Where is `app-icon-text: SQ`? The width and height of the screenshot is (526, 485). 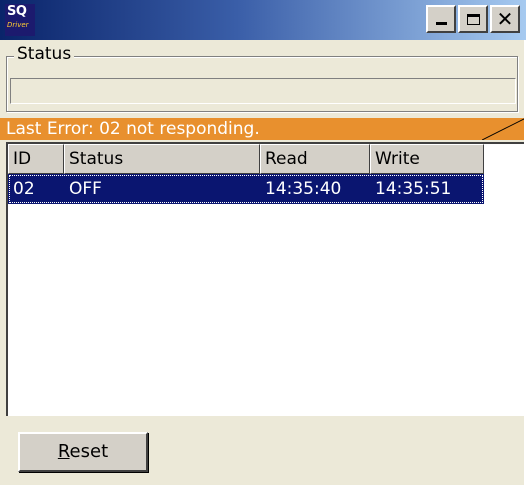 app-icon-text: SQ is located at coordinates (17, 11).